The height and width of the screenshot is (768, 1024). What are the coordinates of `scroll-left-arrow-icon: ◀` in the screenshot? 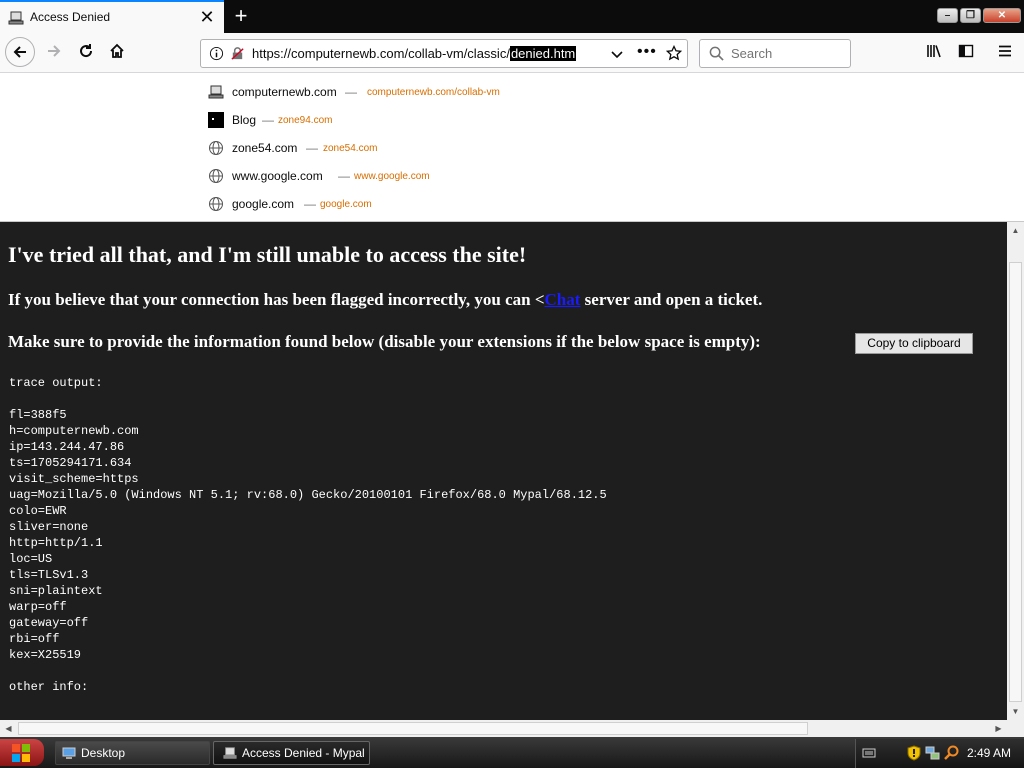 It's located at (8, 728).